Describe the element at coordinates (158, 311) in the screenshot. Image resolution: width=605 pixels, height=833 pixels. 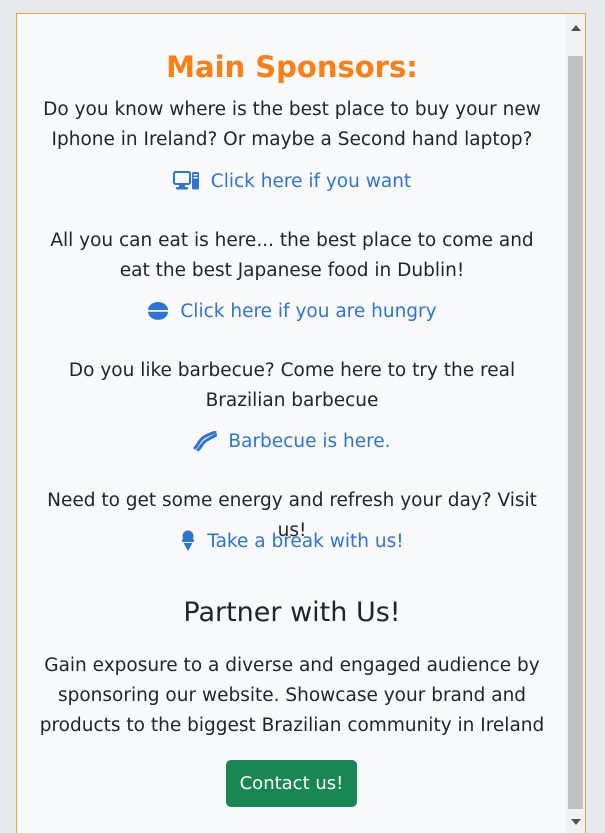
I see `bowl-food-icon` at that location.